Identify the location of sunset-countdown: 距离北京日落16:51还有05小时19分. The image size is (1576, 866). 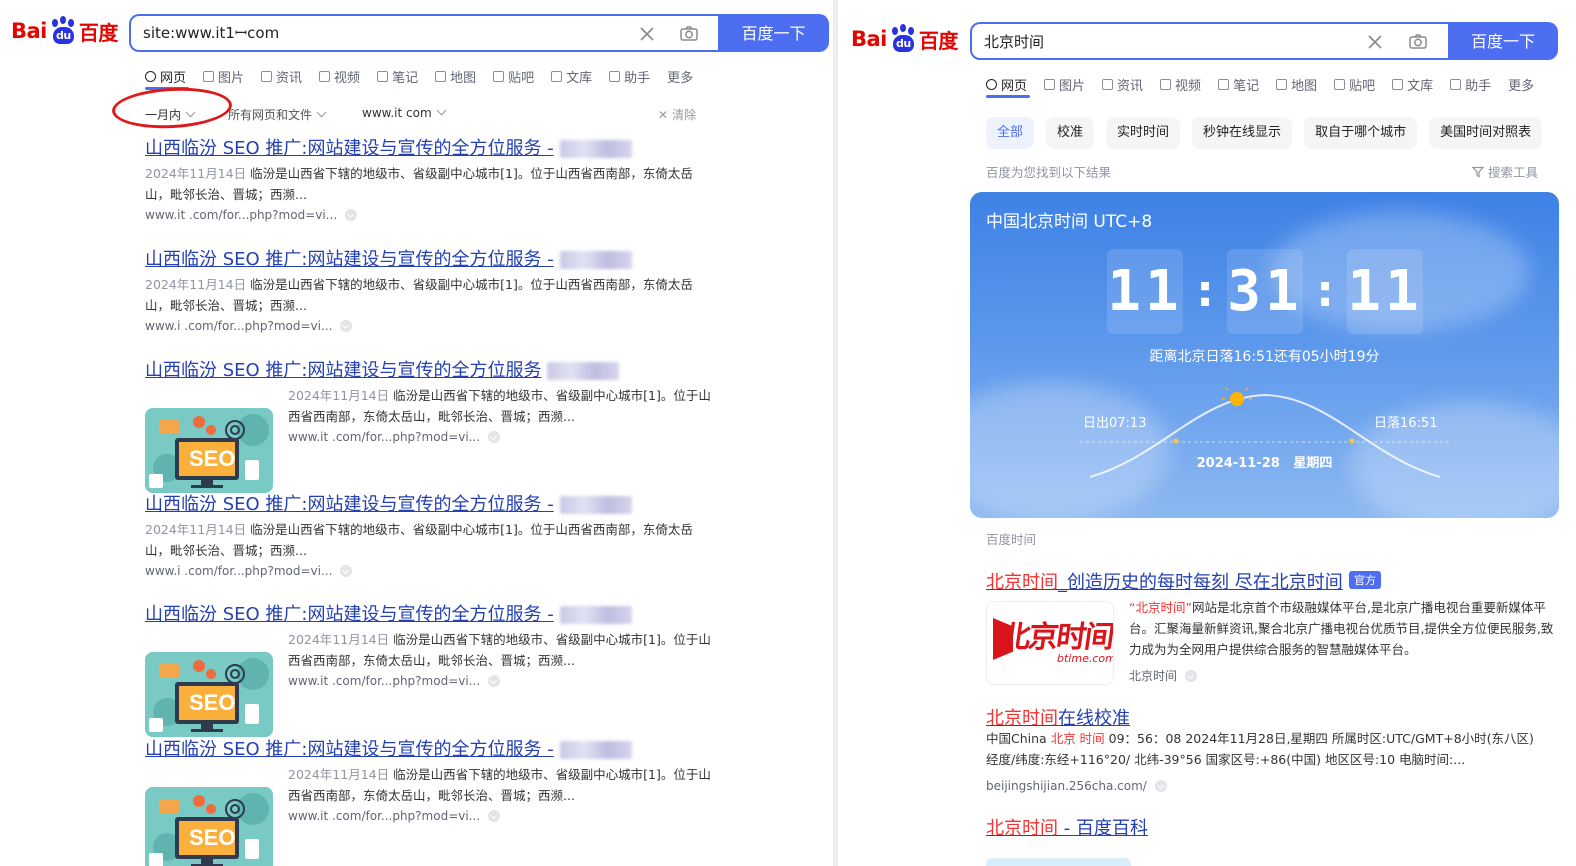
(1264, 357).